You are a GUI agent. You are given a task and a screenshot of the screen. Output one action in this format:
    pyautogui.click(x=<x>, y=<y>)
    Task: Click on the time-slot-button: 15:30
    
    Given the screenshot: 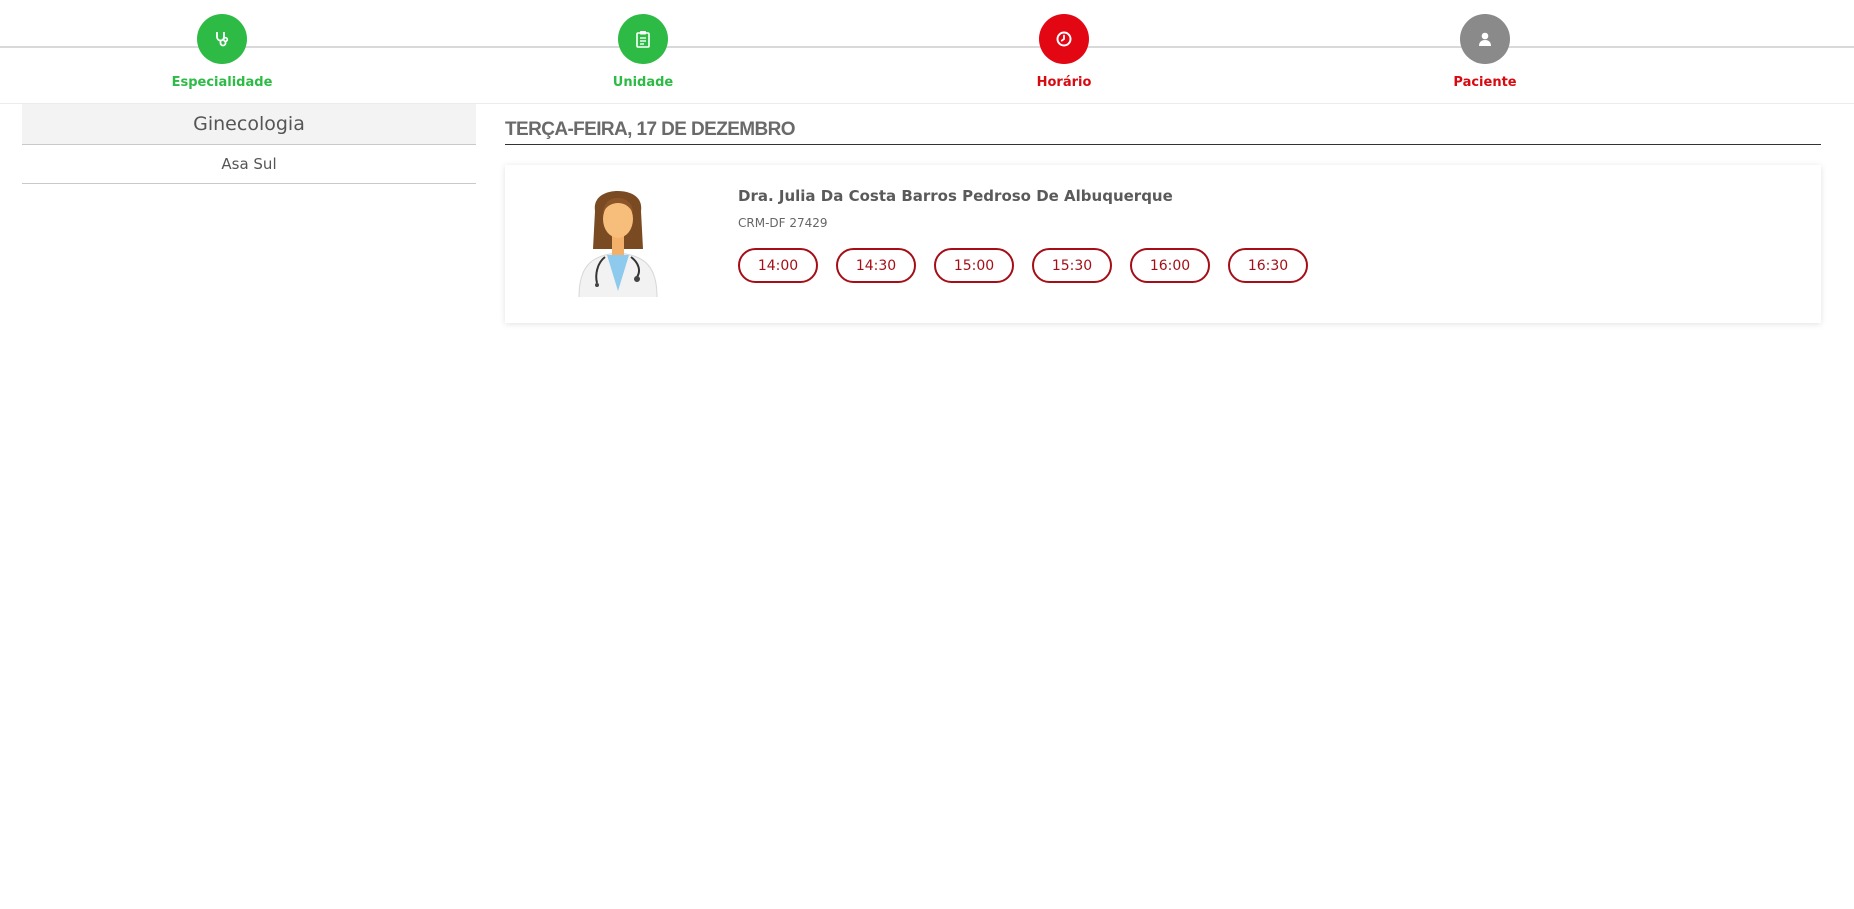 What is the action you would take?
    pyautogui.click(x=1072, y=265)
    